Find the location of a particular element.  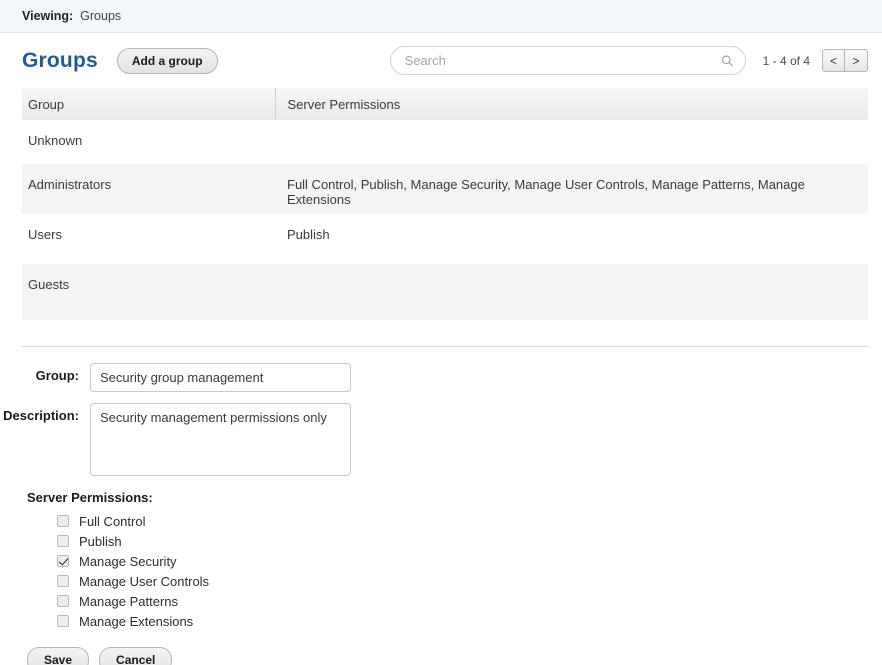

permission-label: Manage Patterns is located at coordinates (129, 601).